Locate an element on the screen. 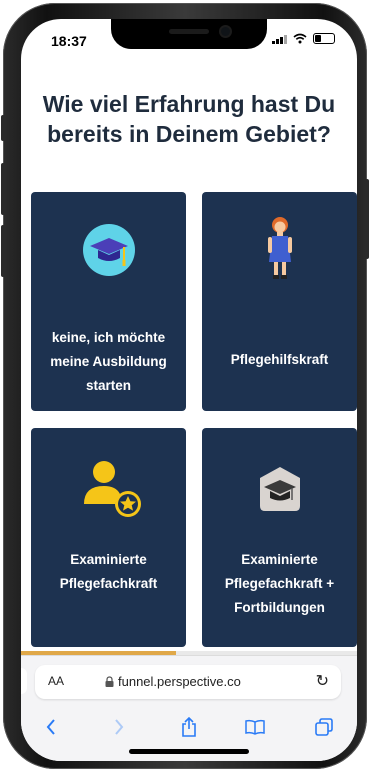 This screenshot has width=372, height=774. address-bar: AA funnel.perspective.co ↻ is located at coordinates (188, 682).